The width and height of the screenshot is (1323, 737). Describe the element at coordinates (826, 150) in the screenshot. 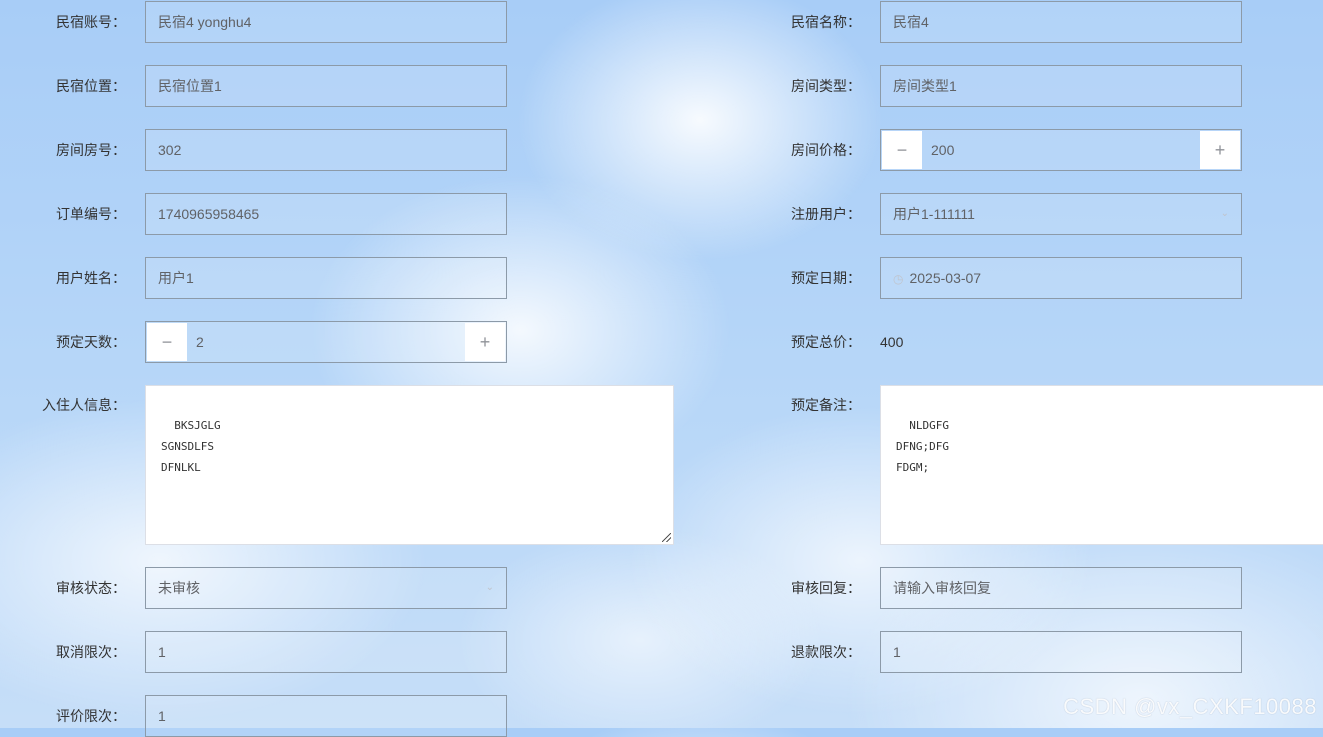

I see `room-price-label: 房间价格：` at that location.